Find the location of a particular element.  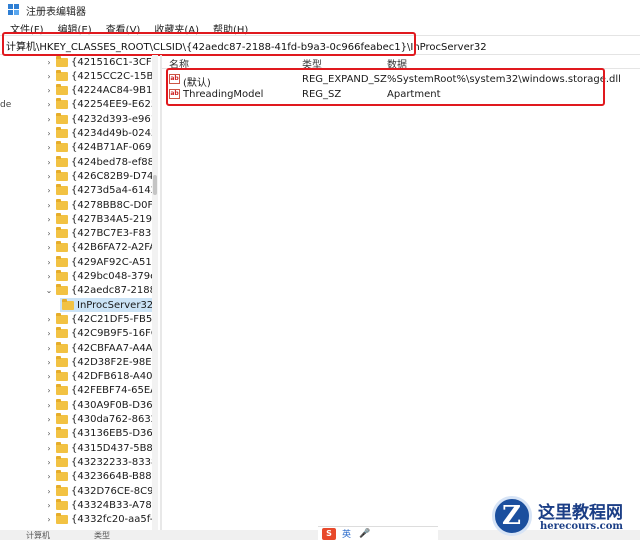

tree-item-clsid: › {42254EE9-E625-4 is located at coordinates (98, 105).